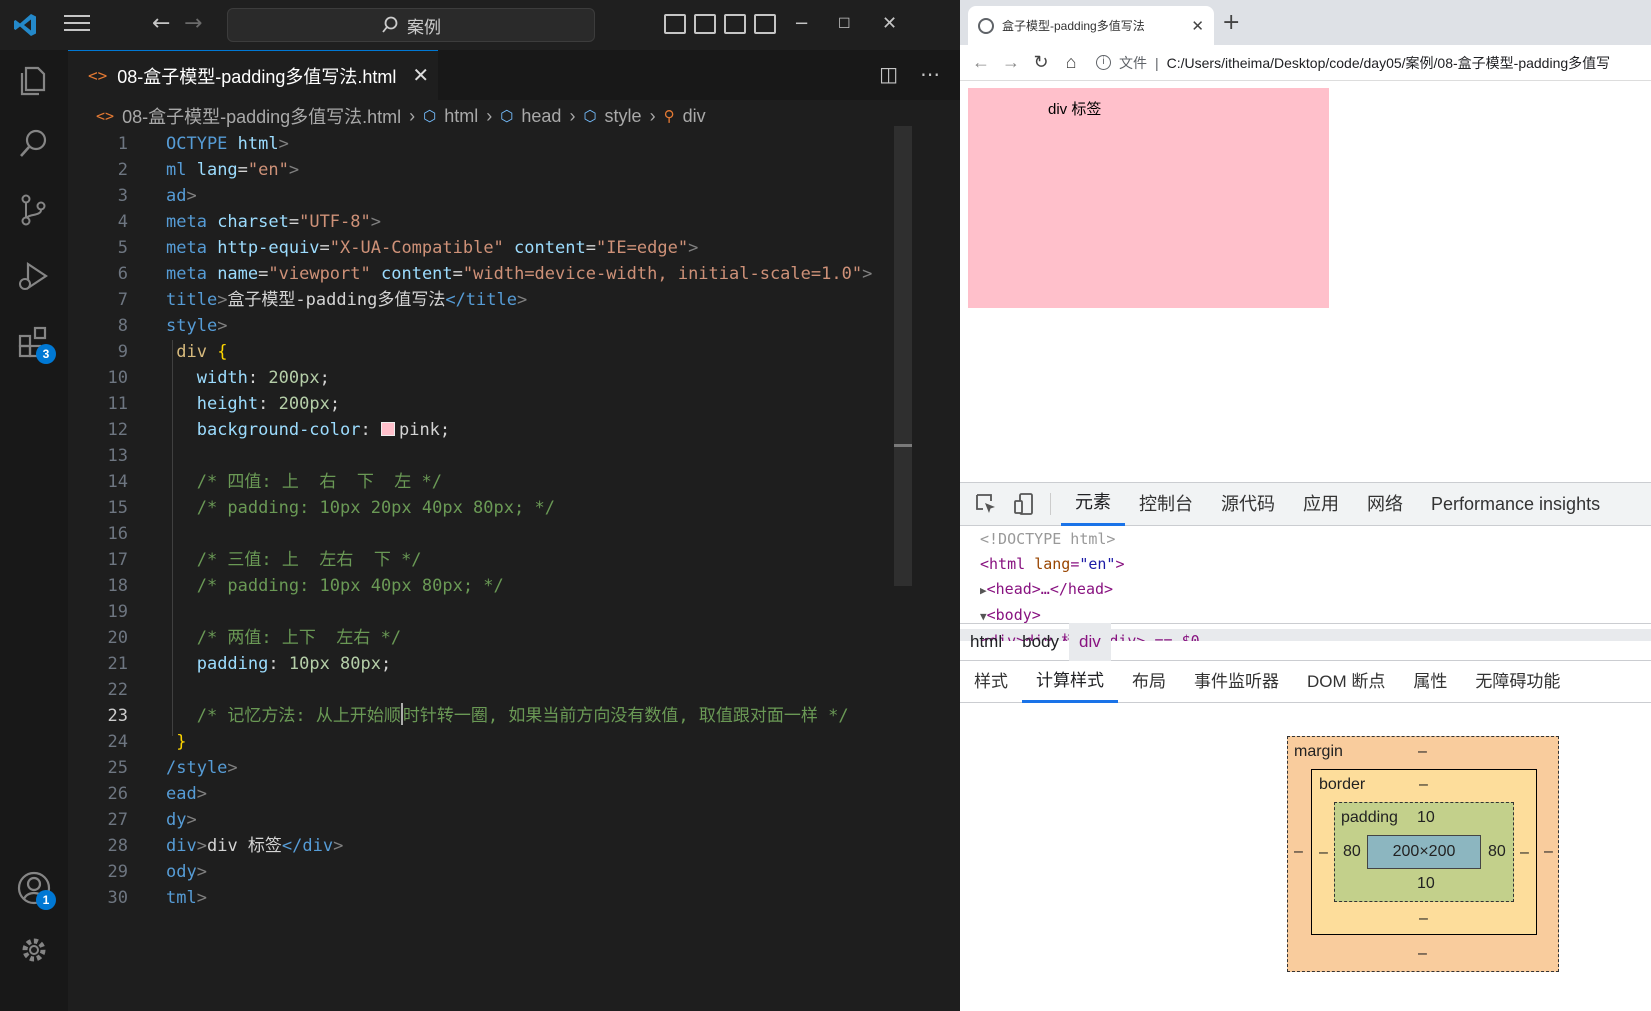 This screenshot has width=1651, height=1011. I want to click on subtab-event-listeners: 事件监听器, so click(1236, 682).